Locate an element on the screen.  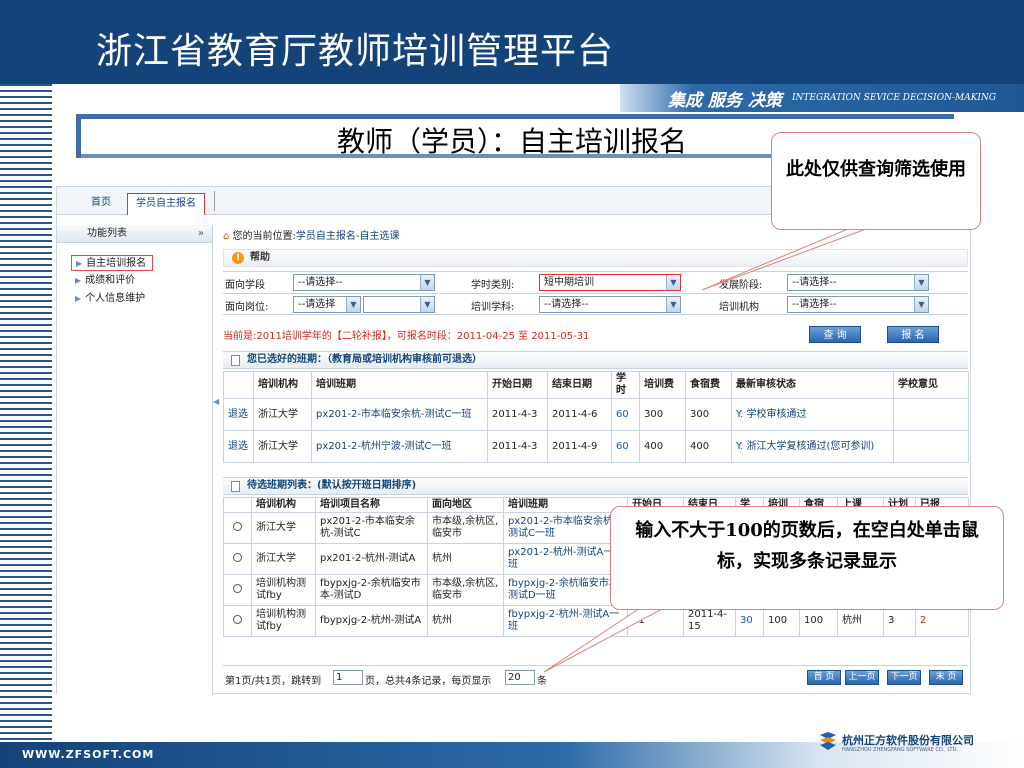
table-cell: Y. 学校审核通过 is located at coordinates (812, 414).